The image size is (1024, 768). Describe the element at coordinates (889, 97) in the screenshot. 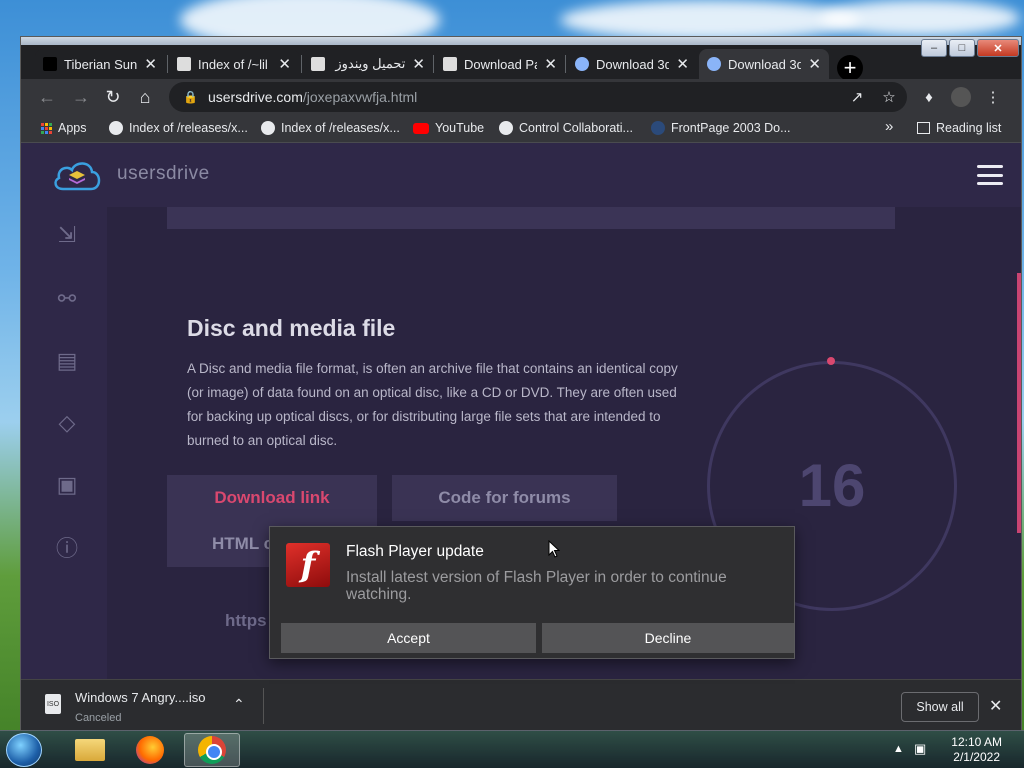

I see `bookmark-star-icon: ☆` at that location.